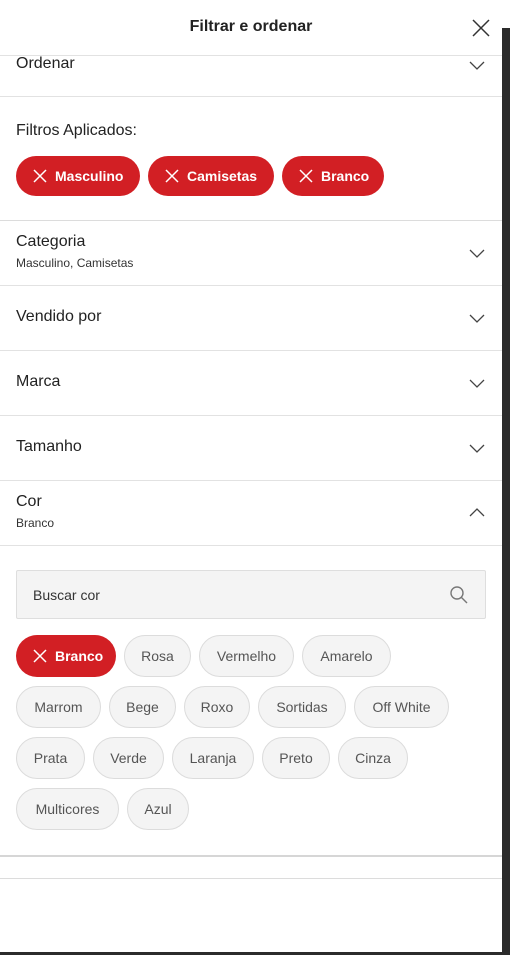 Image resolution: width=510 pixels, height=955 pixels. Describe the element at coordinates (296, 758) in the screenshot. I see `color-chip-preto: Preto` at that location.